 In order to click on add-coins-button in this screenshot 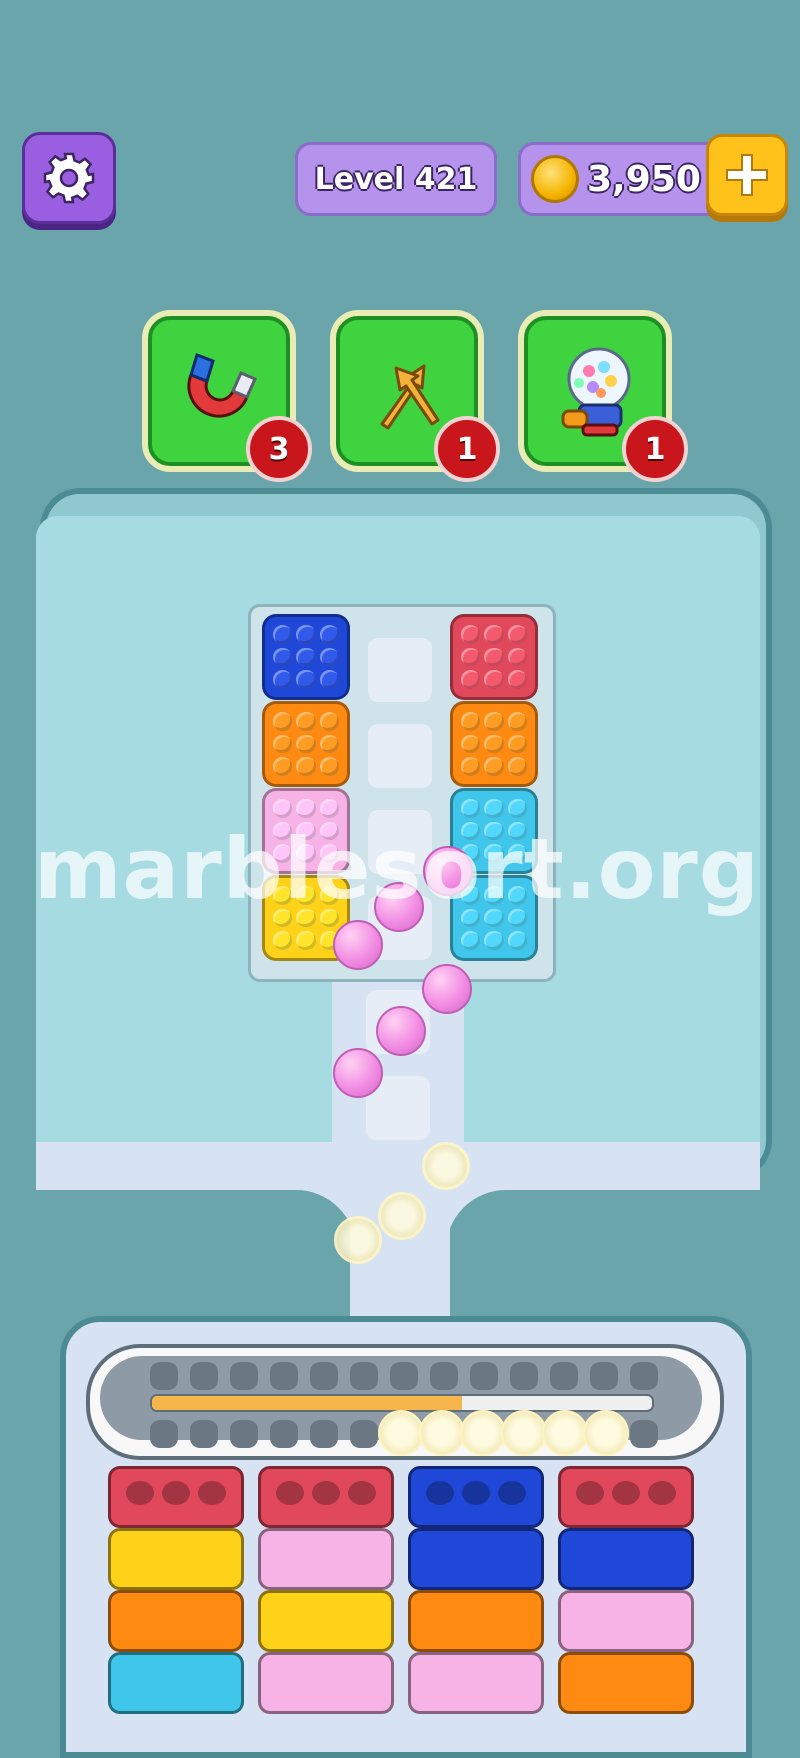, I will do `click(747, 175)`.